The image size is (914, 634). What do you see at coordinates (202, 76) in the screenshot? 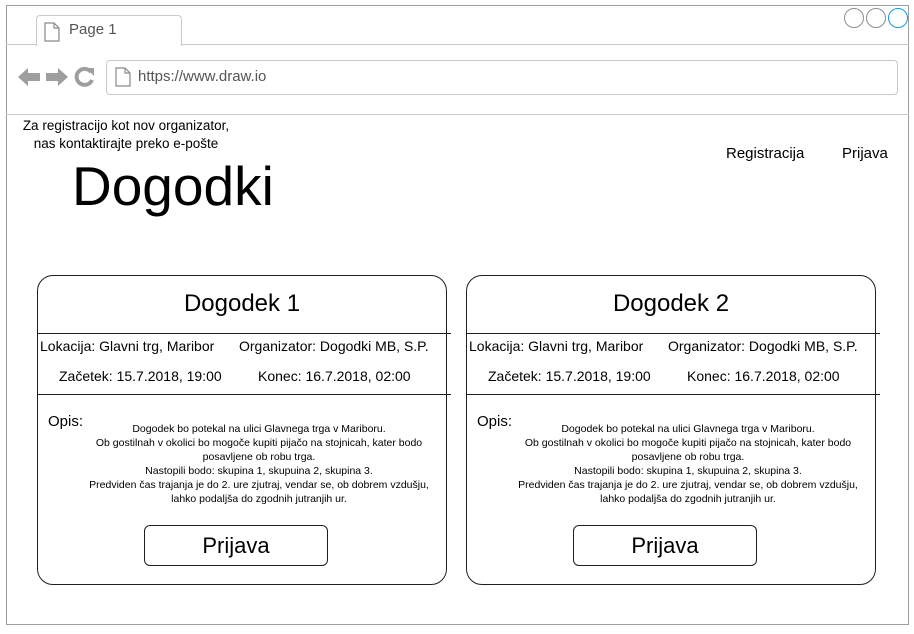
I see `url-text: https://www.draw.io` at bounding box center [202, 76].